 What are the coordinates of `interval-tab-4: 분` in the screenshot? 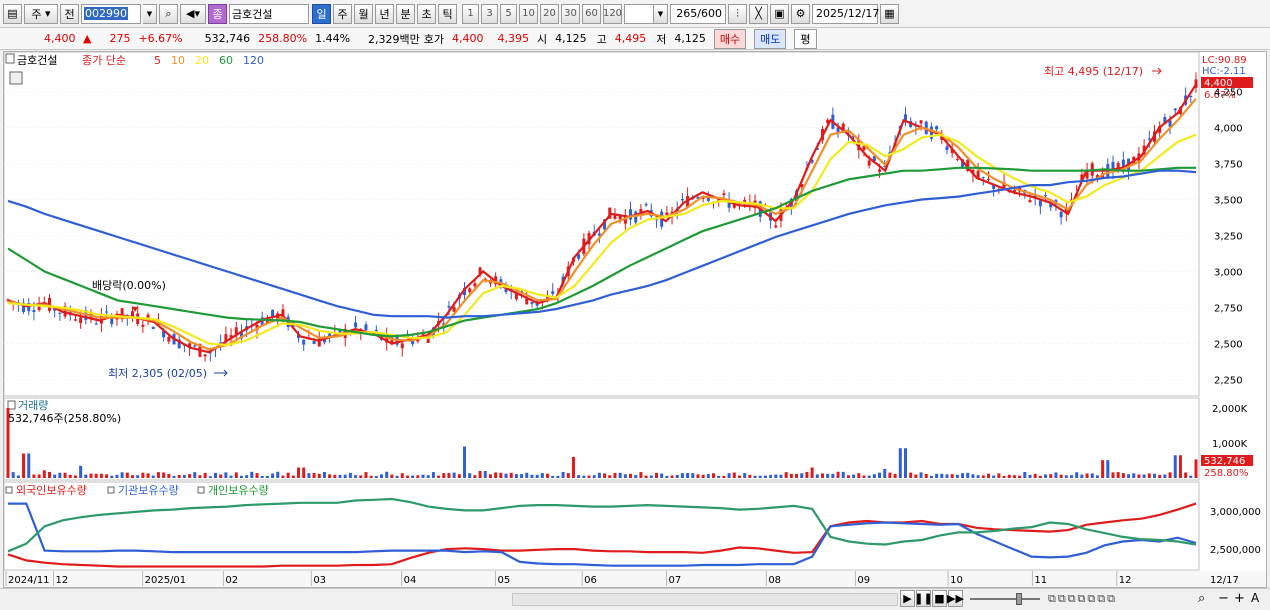 It's located at (405, 13).